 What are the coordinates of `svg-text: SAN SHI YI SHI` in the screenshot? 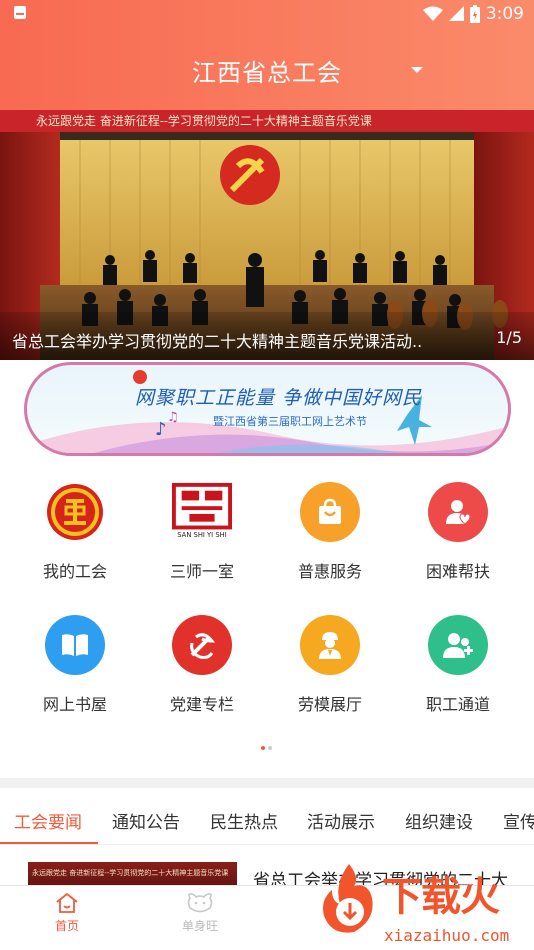 It's located at (201, 535).